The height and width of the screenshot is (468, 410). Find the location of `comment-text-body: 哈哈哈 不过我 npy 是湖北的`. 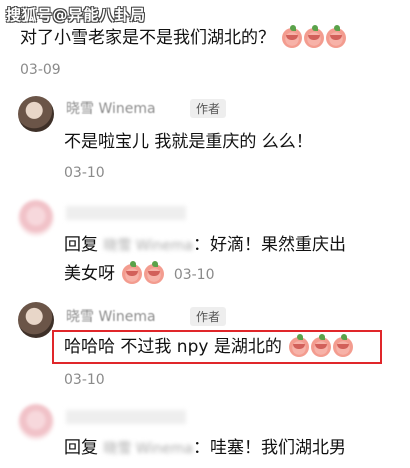

comment-text-body: 哈哈哈 不过我 npy 是湖北的 is located at coordinates (173, 347).